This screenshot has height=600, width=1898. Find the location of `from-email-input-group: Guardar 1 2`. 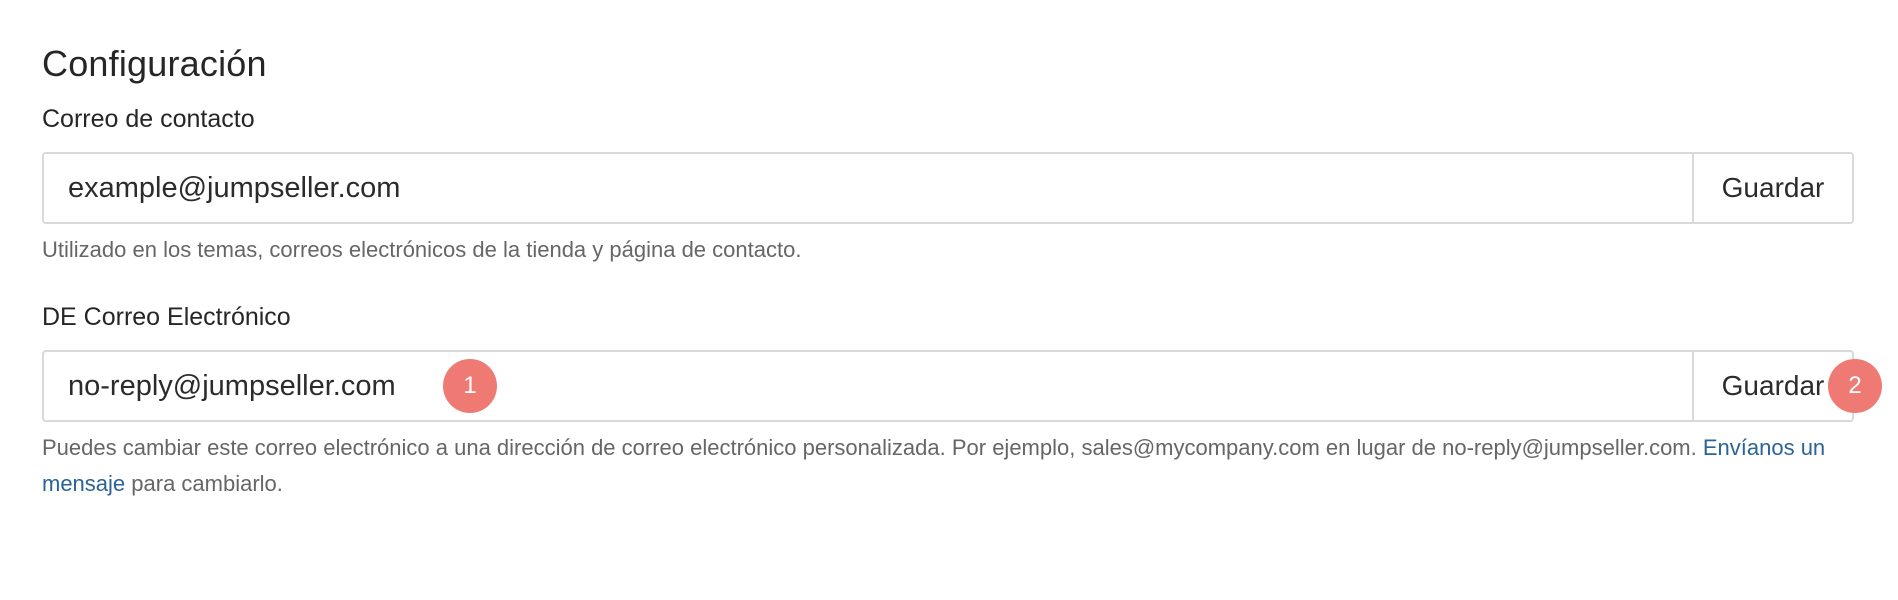

from-email-input-group: Guardar 1 2 is located at coordinates (962, 386).